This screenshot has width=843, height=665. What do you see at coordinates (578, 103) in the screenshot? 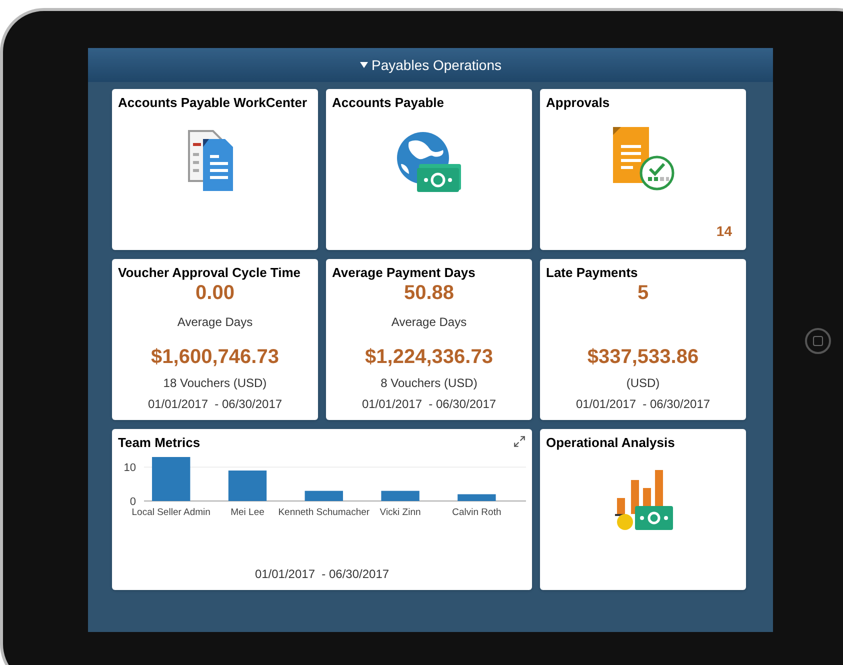
I see `tile-title: Approvals` at bounding box center [578, 103].